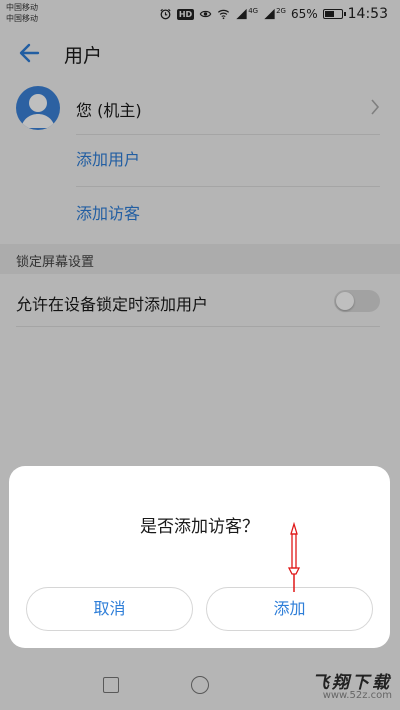 The height and width of the screenshot is (710, 400). Describe the element at coordinates (357, 695) in the screenshot. I see `watermark-url: www.52z.com` at that location.